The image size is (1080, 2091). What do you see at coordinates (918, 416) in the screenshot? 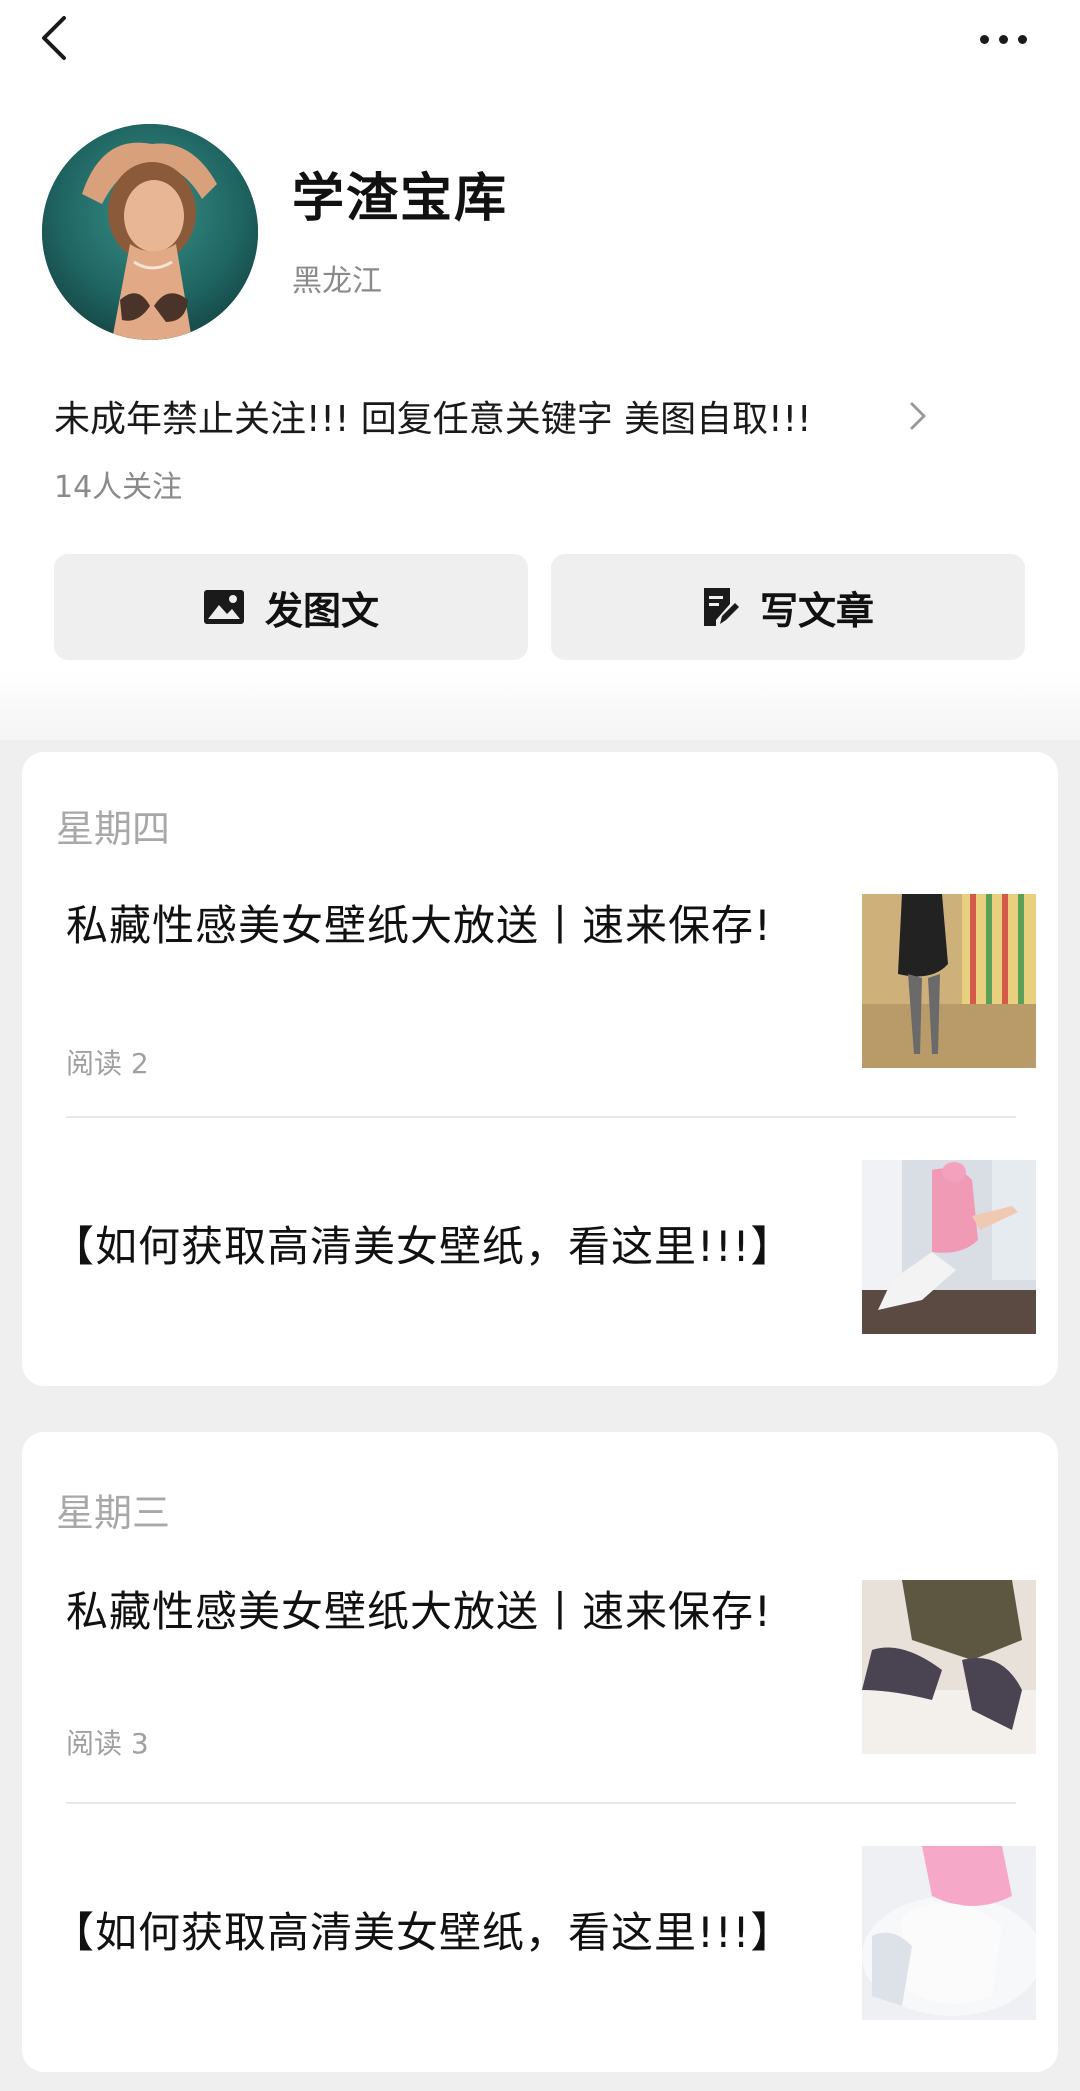
I see `chevron-right-icon` at bounding box center [918, 416].